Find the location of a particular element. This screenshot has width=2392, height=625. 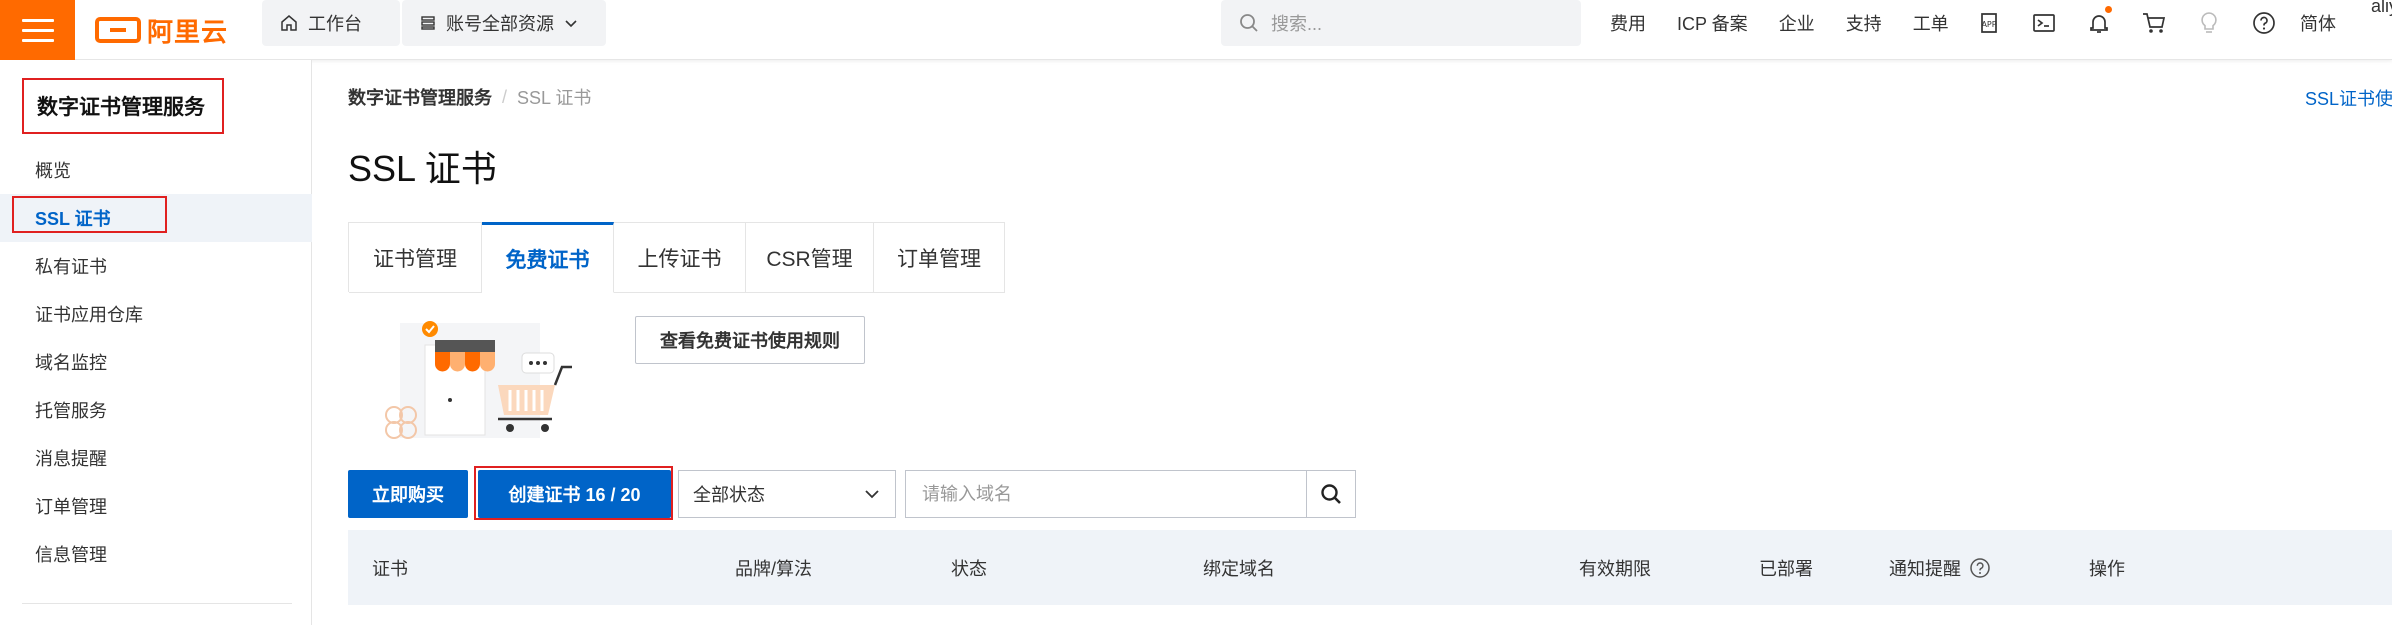

view-free-cert-rules-button: 查看免费证书使用规则 is located at coordinates (750, 340).